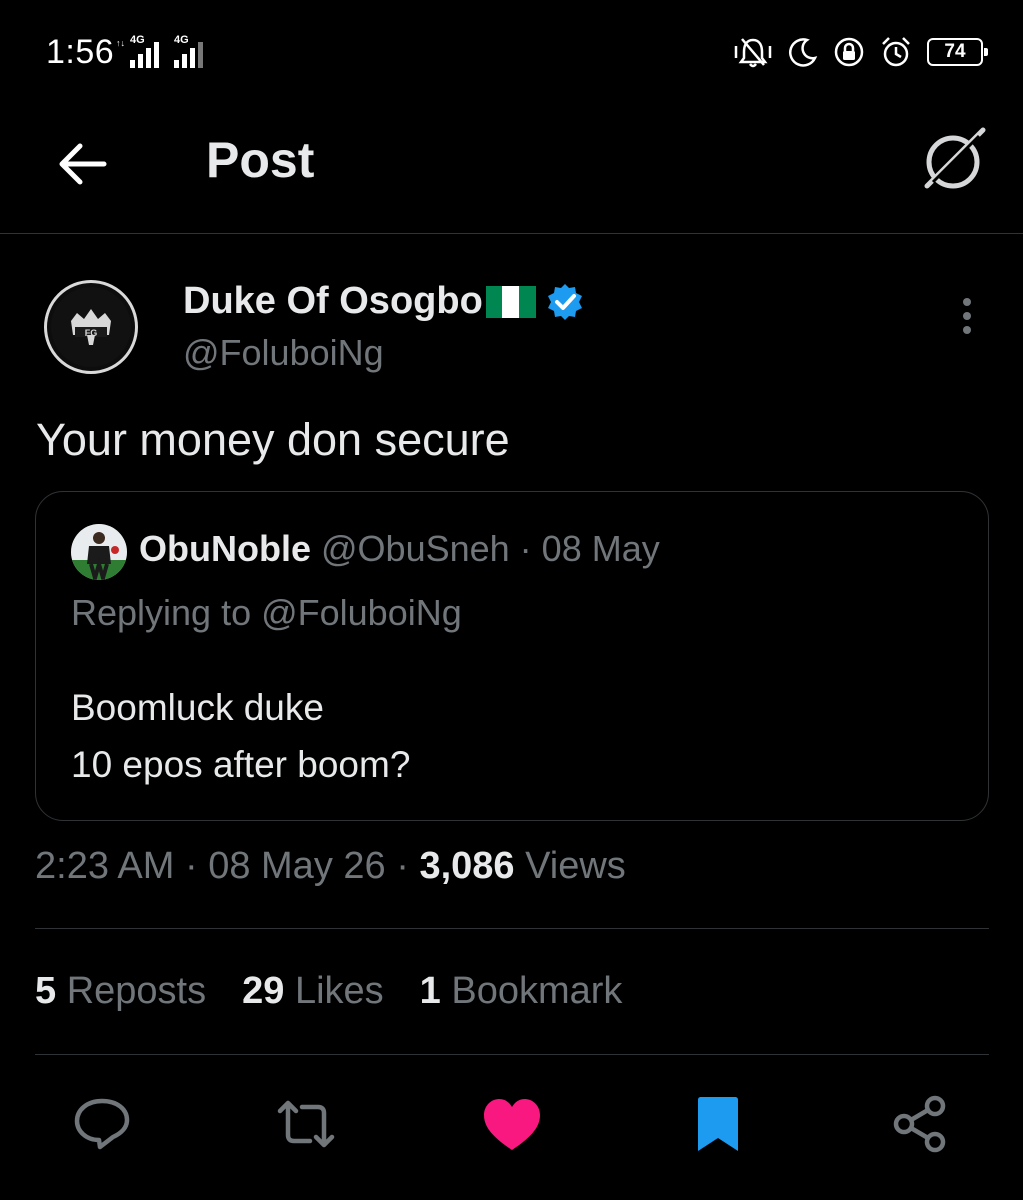 This screenshot has width=1023, height=1200. I want to click on repost-button, so click(306, 1124).